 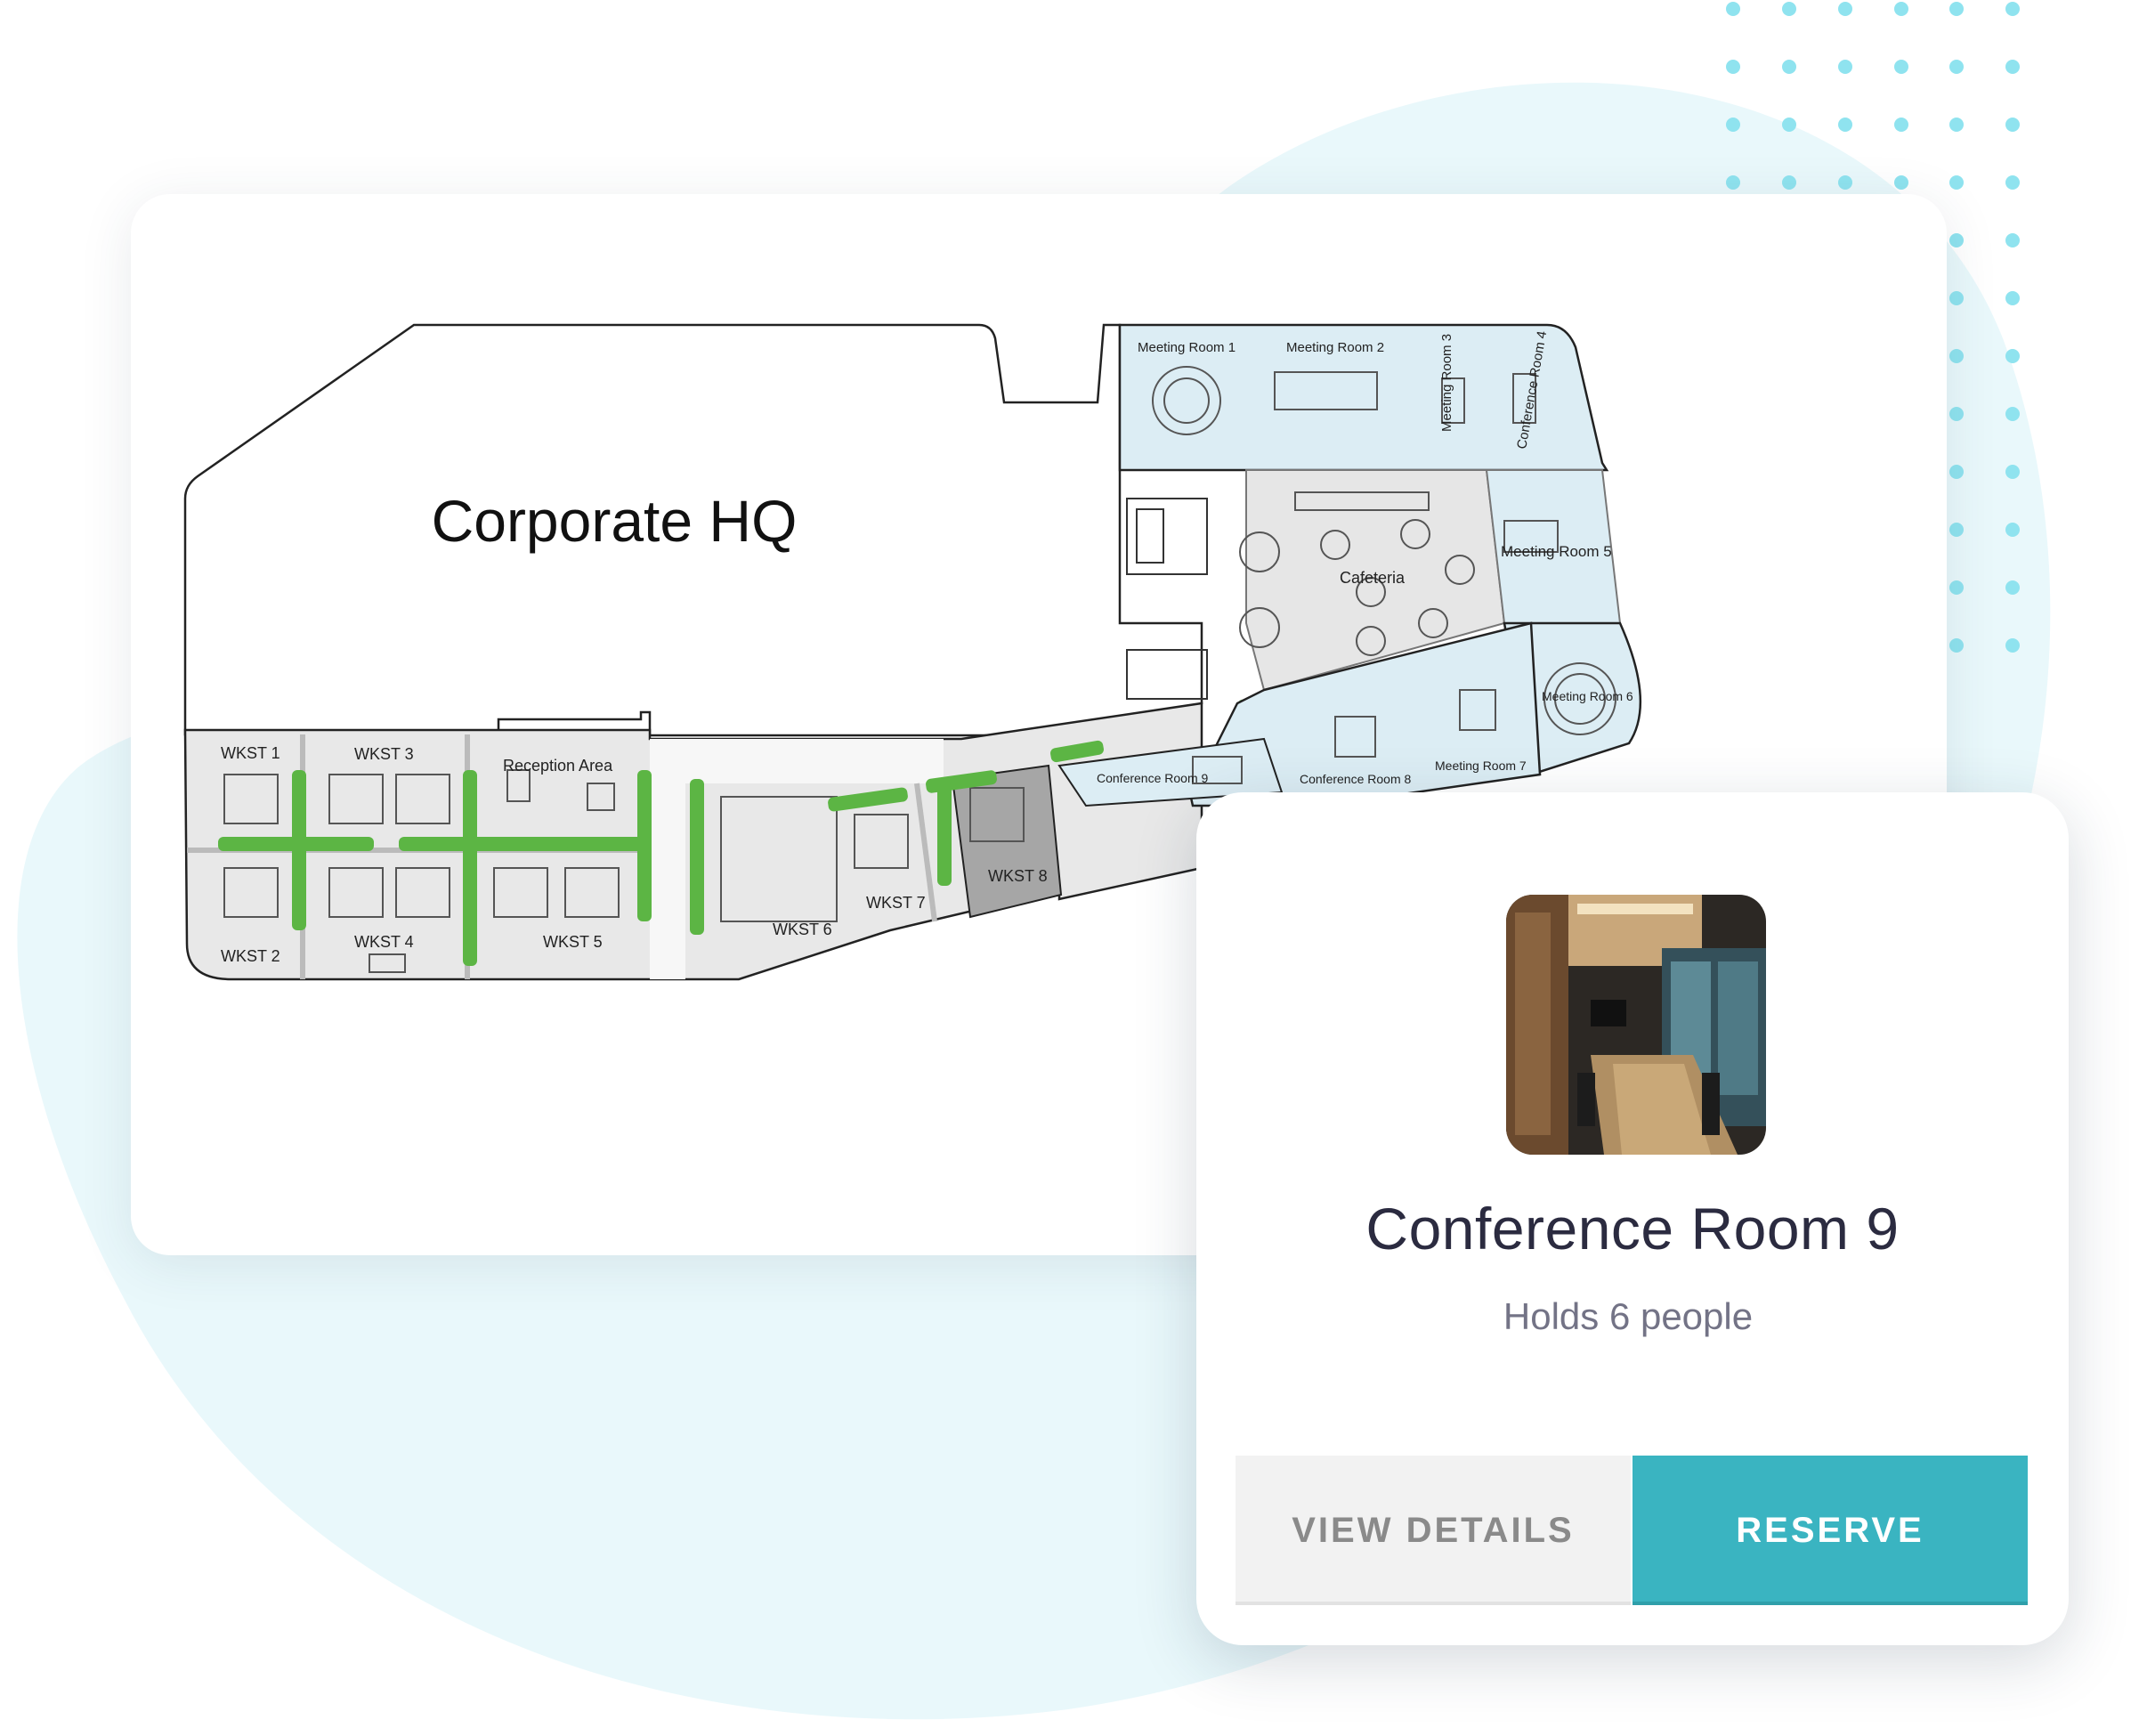 I want to click on floorplan-title: Corporate HQ, so click(x=615, y=521).